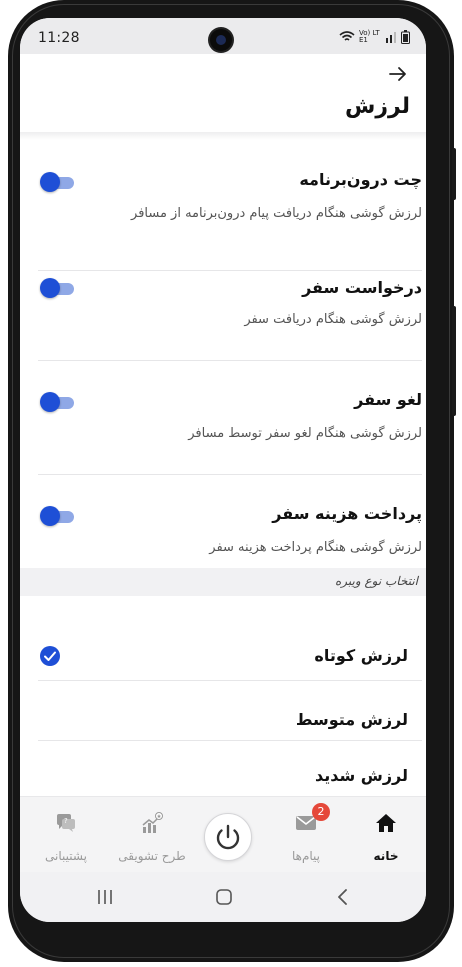  Describe the element at coordinates (223, 722) in the screenshot. I see `vibration-option-medium: لرزش متوسط` at that location.